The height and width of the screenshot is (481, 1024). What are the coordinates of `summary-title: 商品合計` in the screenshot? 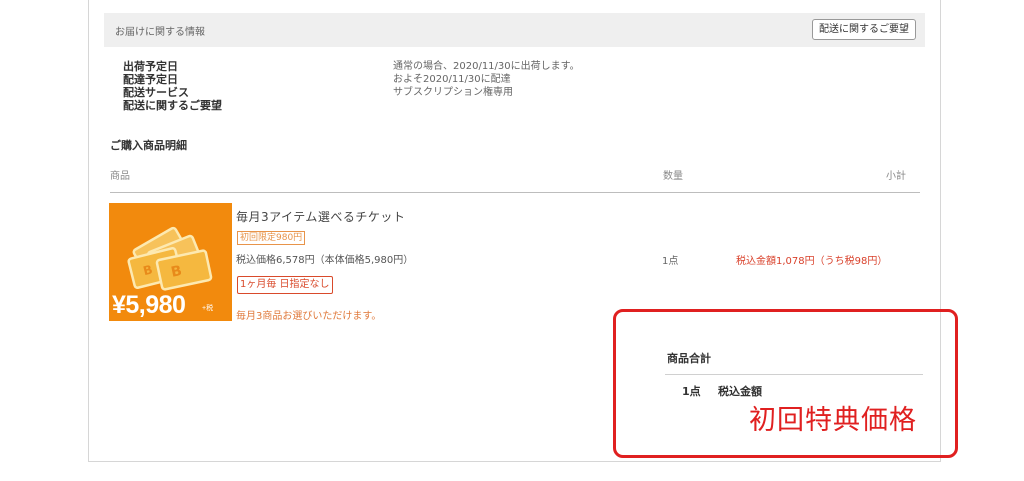 It's located at (689, 358).